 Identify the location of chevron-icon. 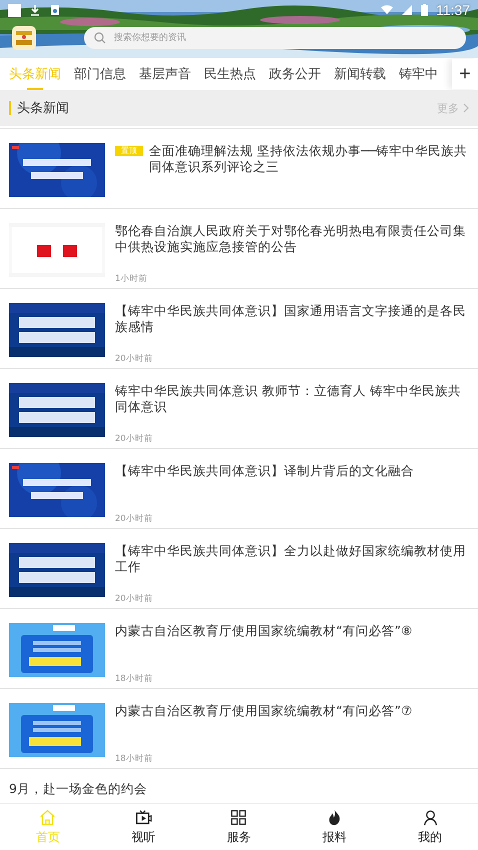
(466, 108).